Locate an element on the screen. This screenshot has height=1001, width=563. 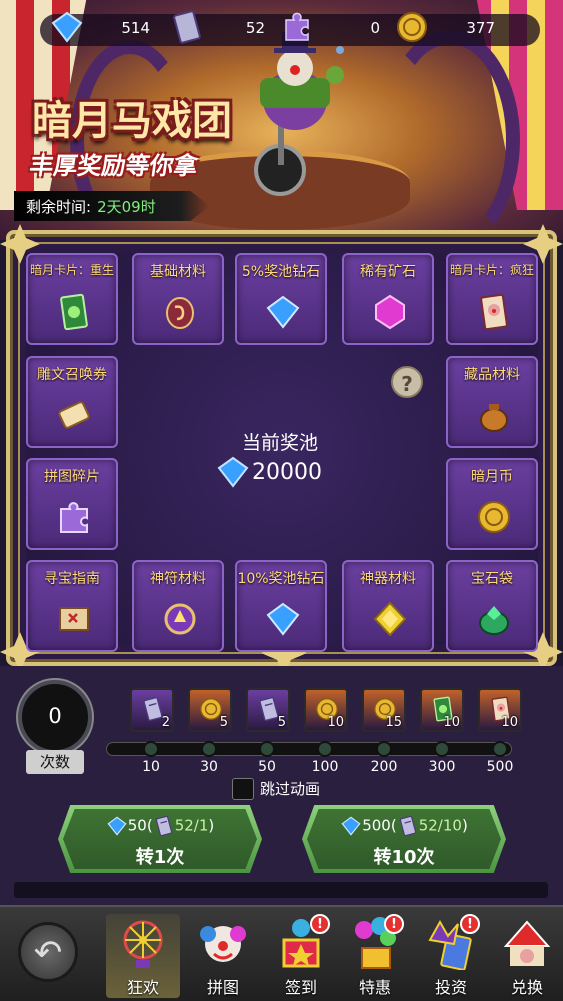
spin-cost: 50(52/1) is located at coordinates (160, 826).